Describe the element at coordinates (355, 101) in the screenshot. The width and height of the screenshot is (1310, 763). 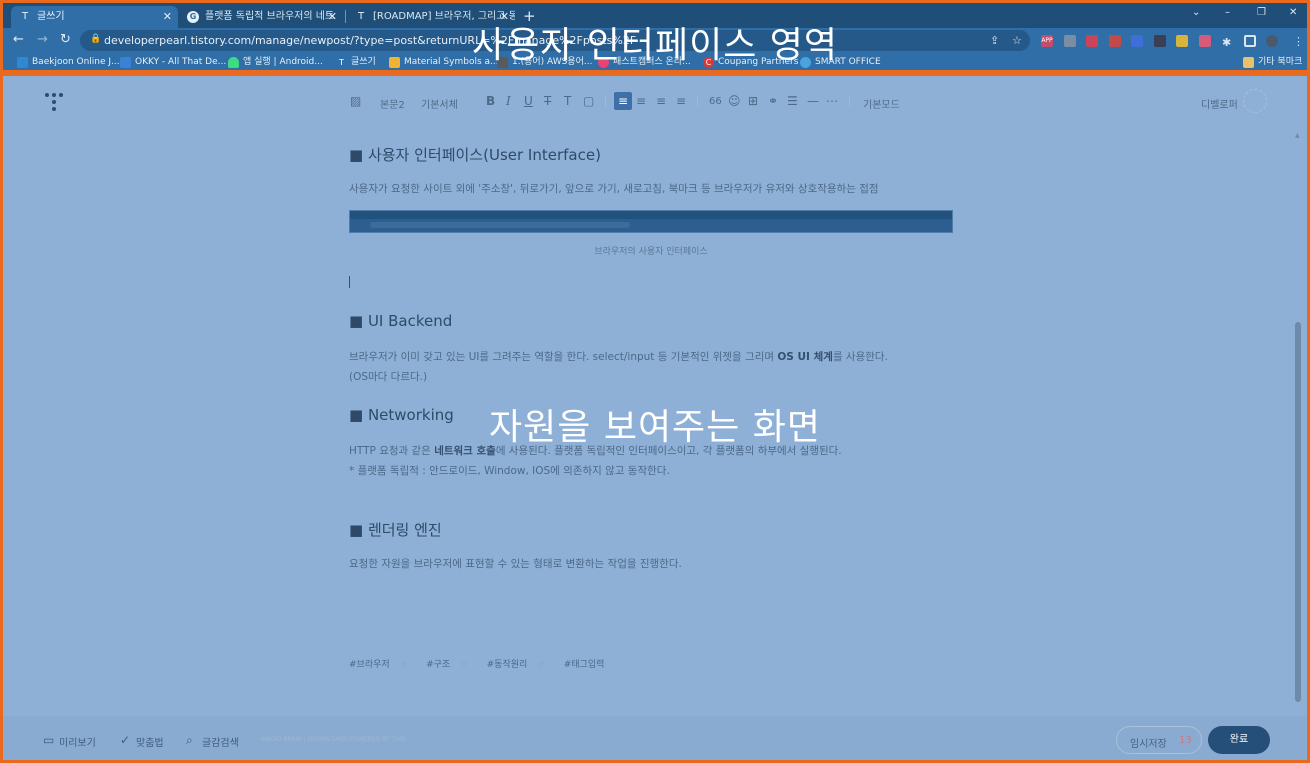
I see `image-icon: ▨` at that location.